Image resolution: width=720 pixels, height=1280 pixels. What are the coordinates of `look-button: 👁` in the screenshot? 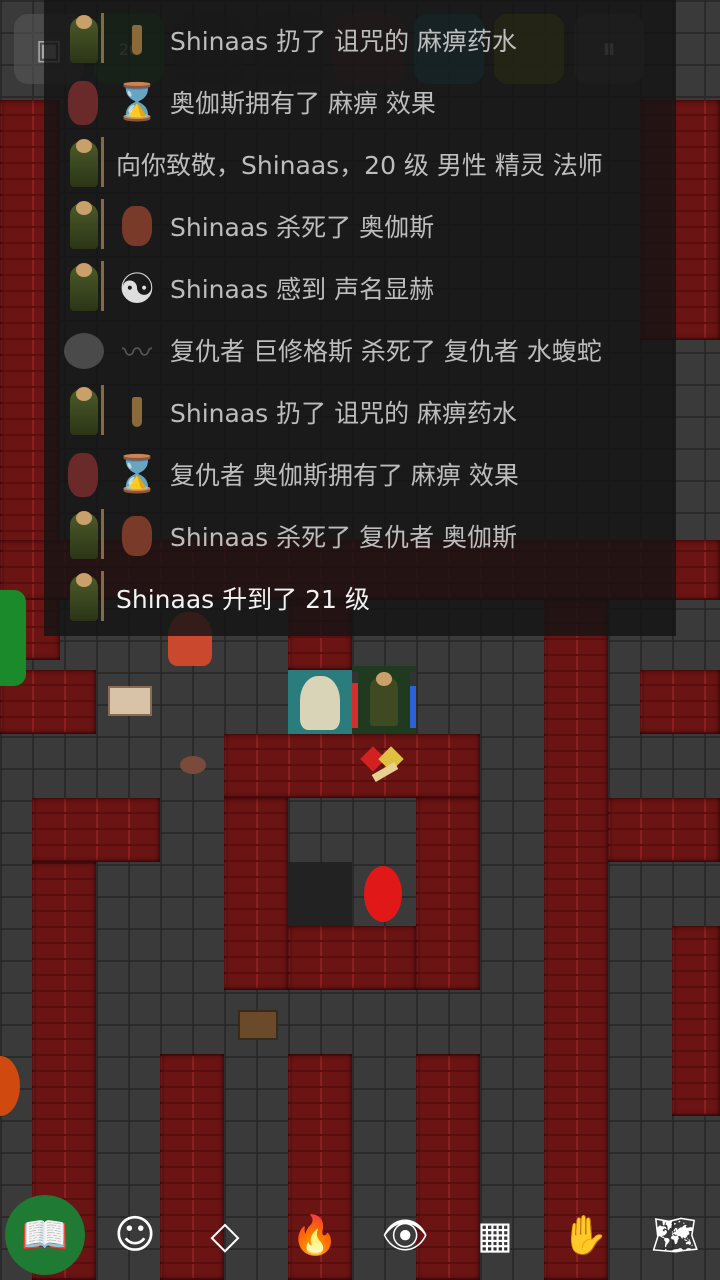 It's located at (405, 1235).